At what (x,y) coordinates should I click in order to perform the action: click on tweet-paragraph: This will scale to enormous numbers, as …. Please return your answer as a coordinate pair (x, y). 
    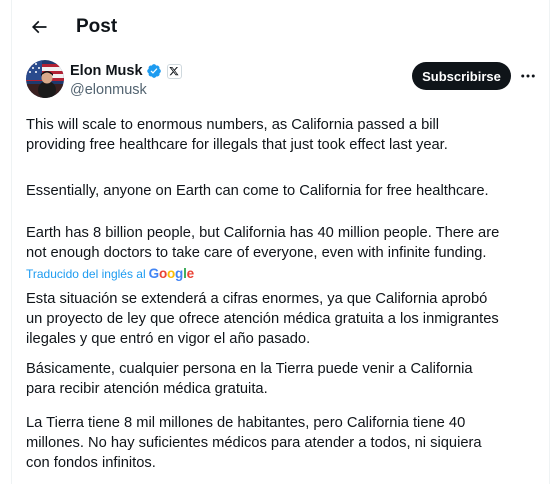
    Looking at the image, I should click on (237, 135).